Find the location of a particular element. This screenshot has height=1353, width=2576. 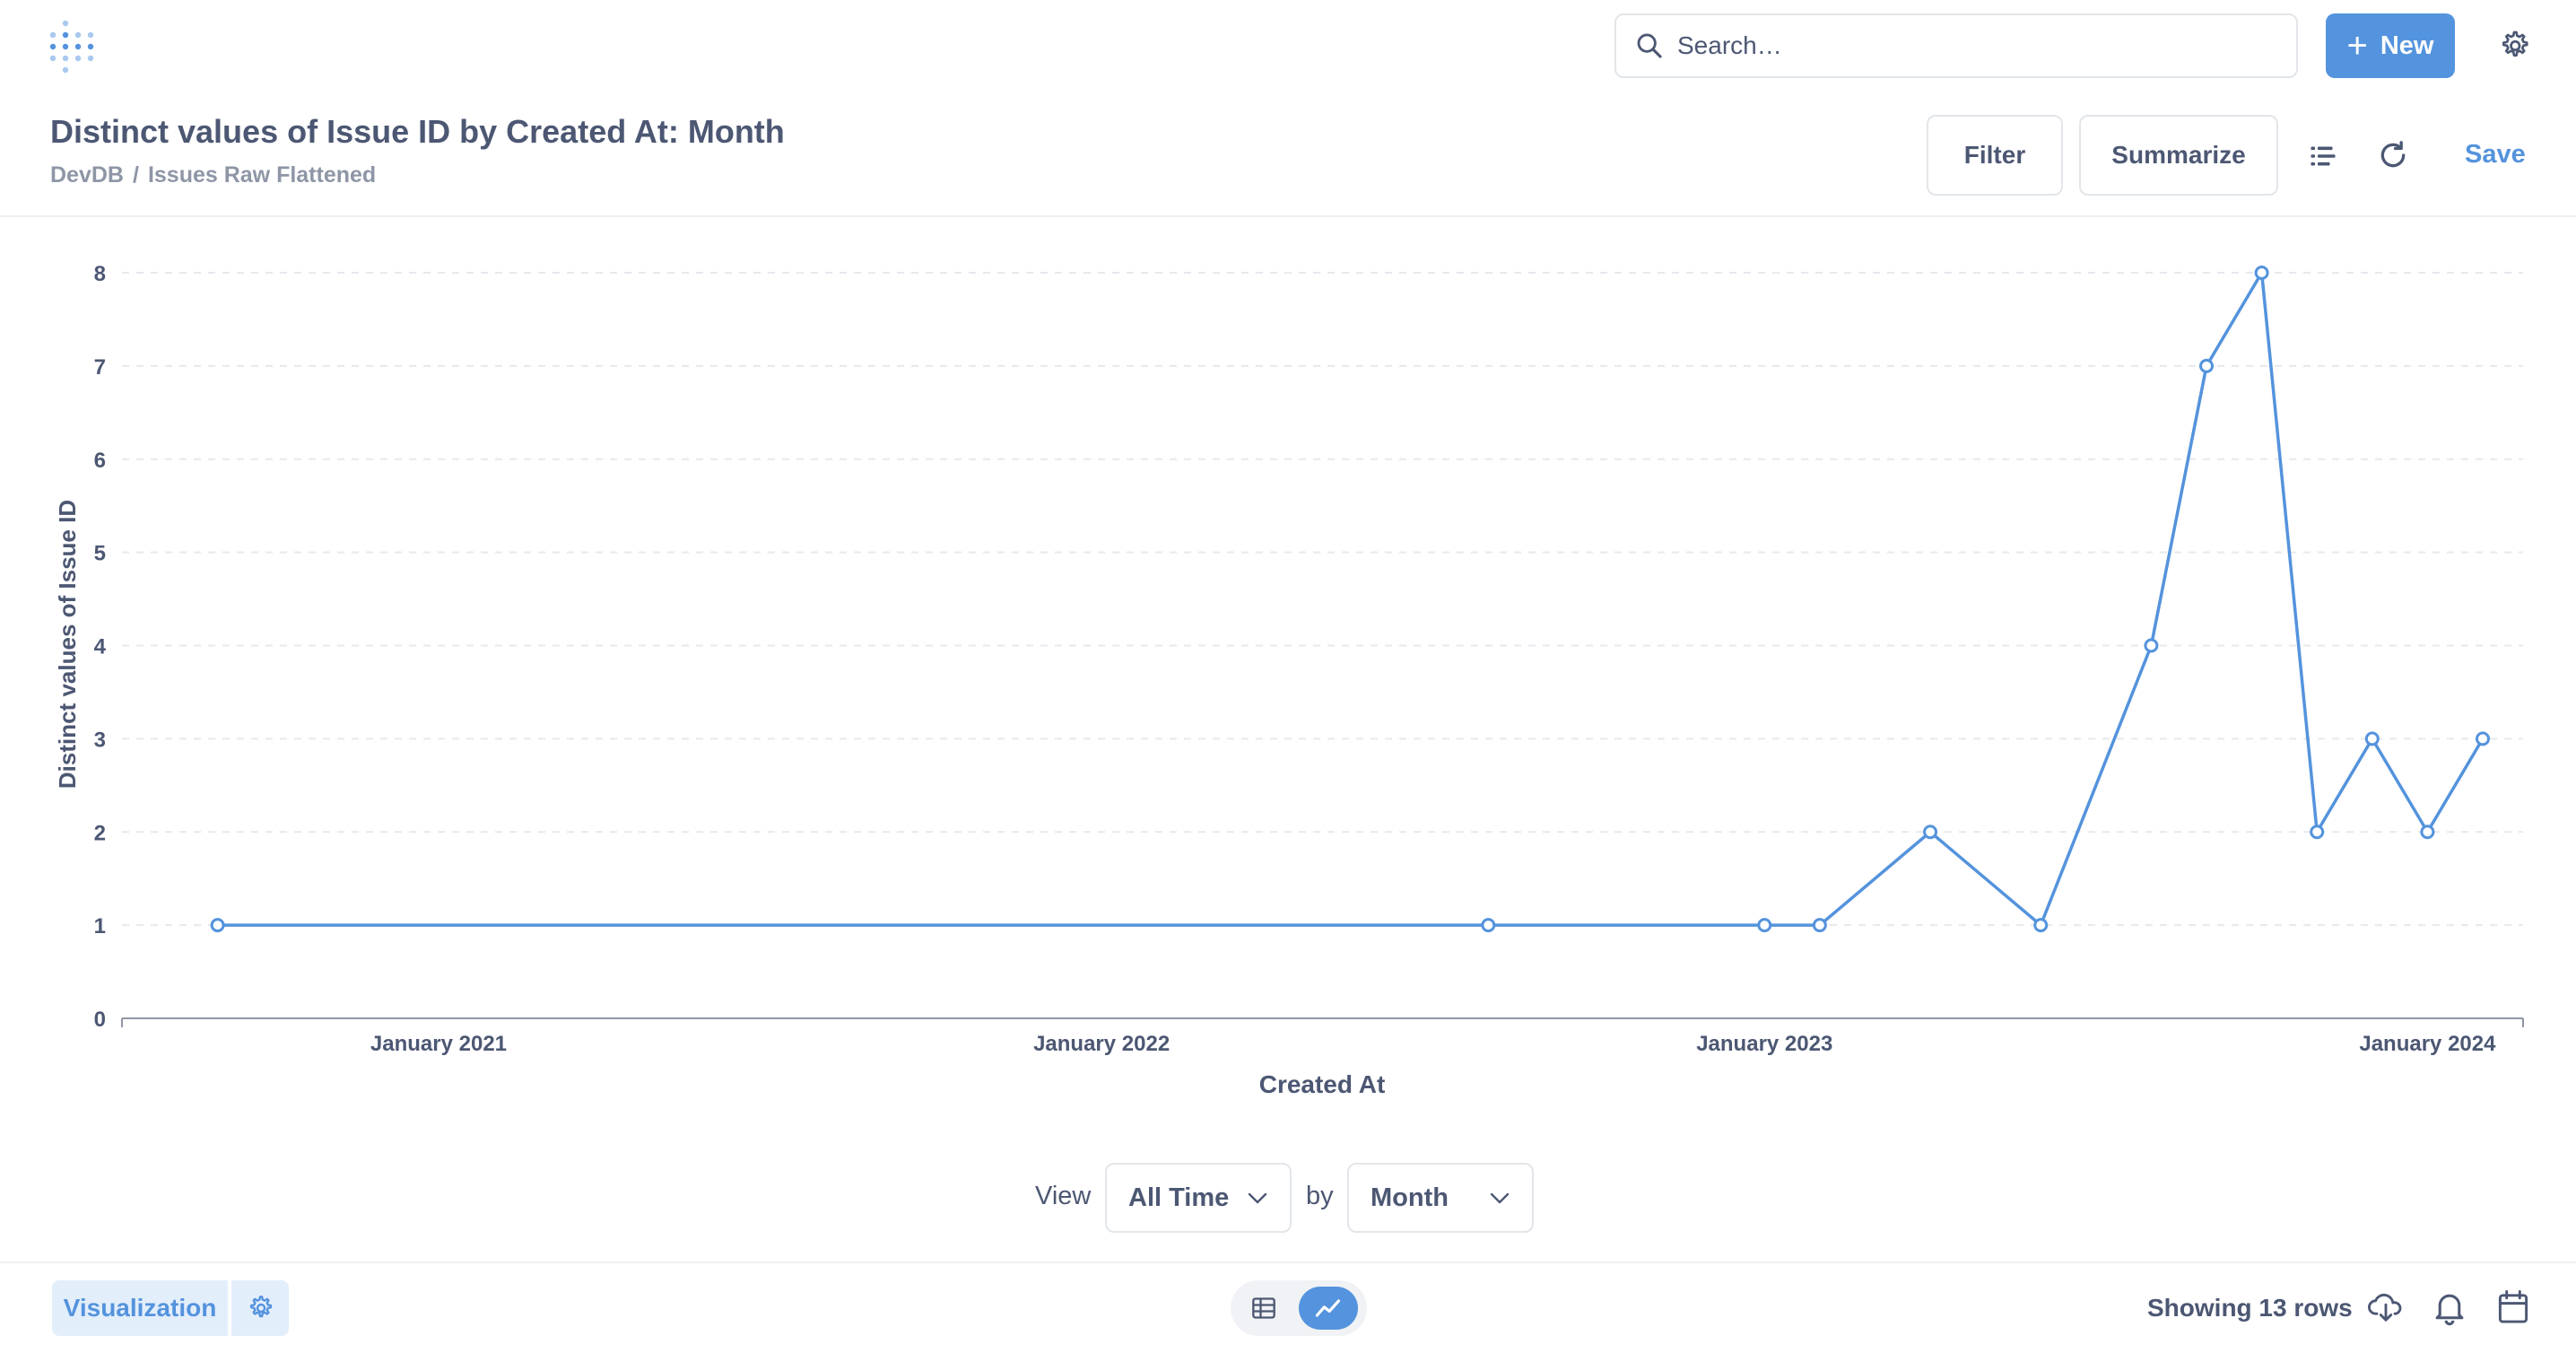

download-icon is located at coordinates (2386, 1307).